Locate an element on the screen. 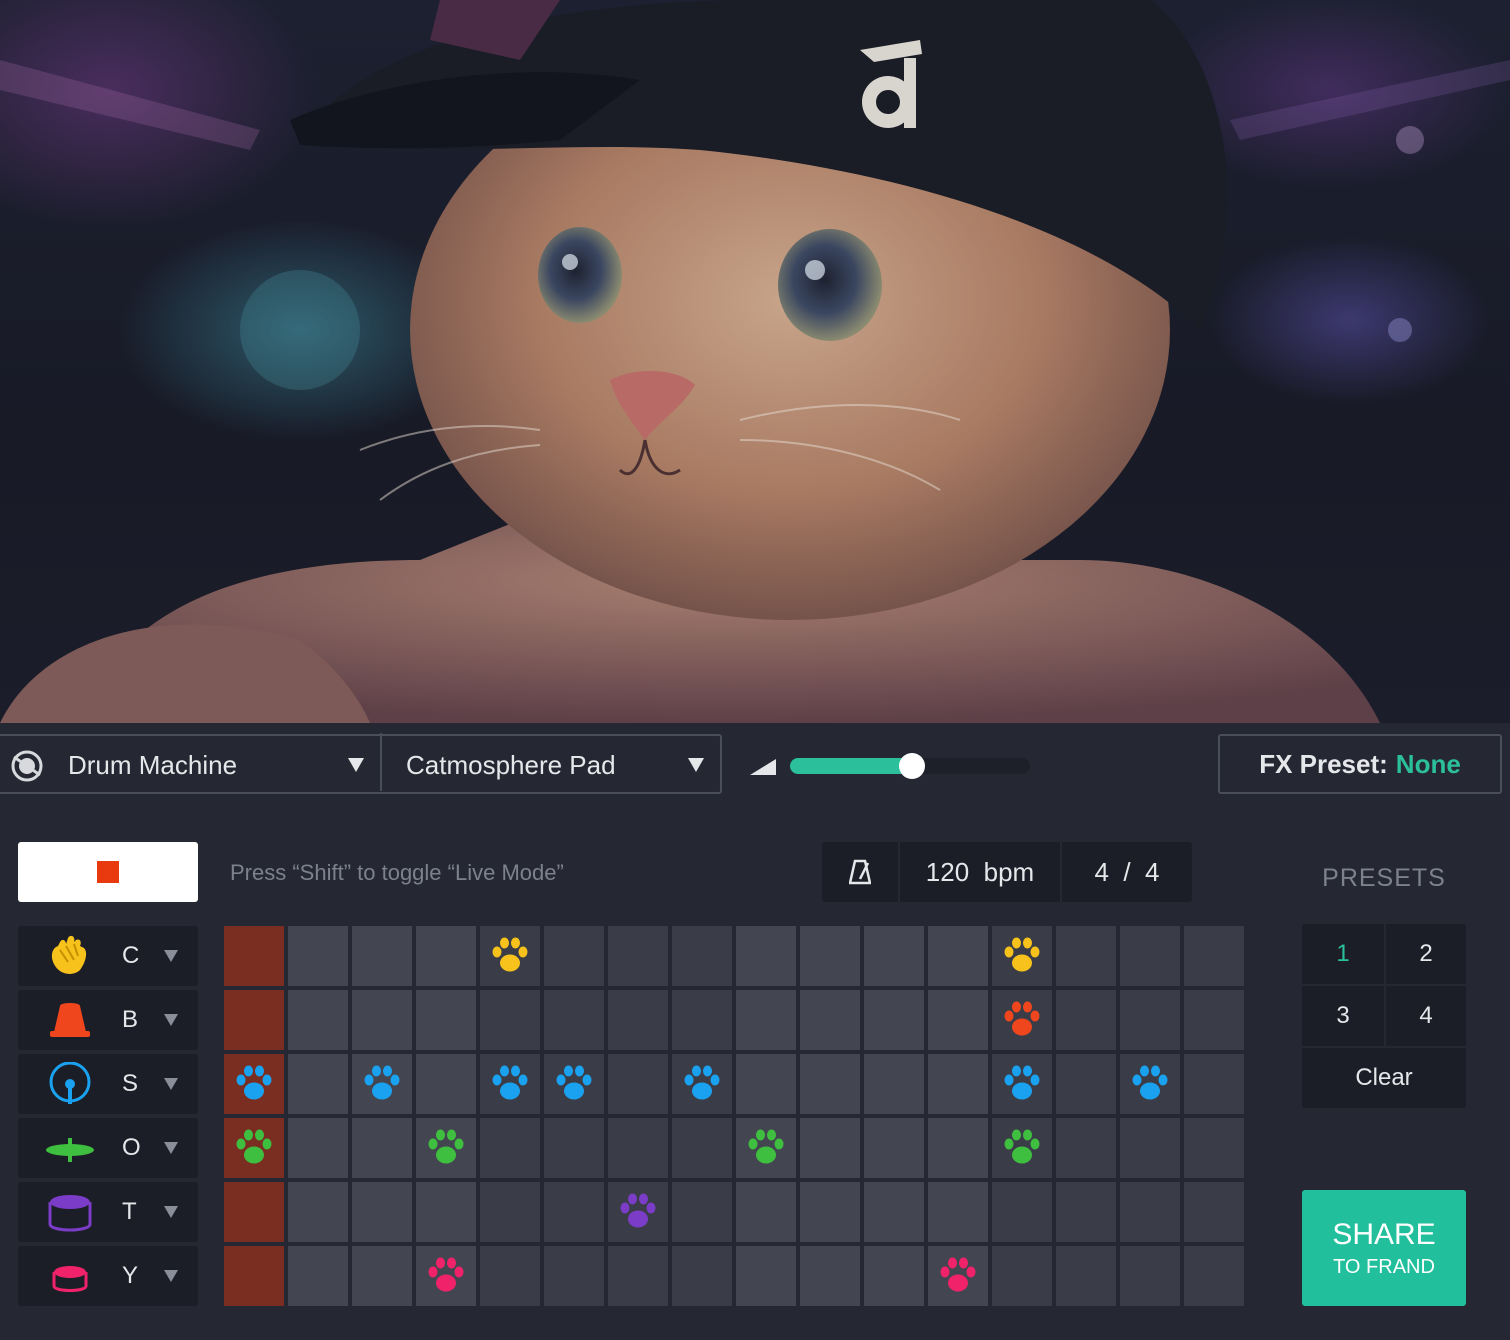  preset-button-3: 3 is located at coordinates (1343, 1016).